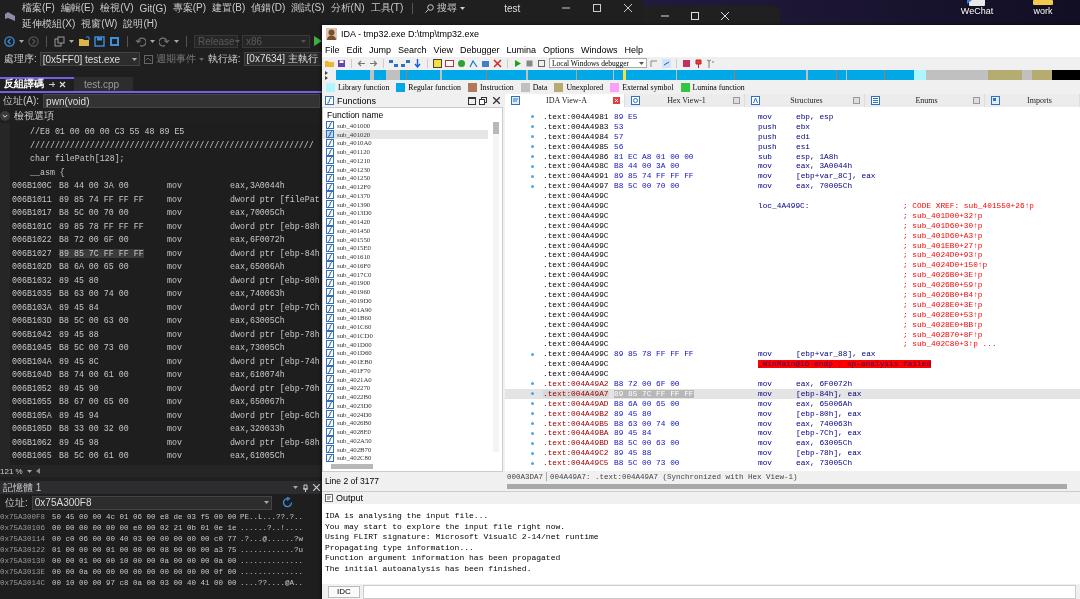 This screenshot has height=599, width=1080. Describe the element at coordinates (11, 471) in the screenshot. I see `zoom-level: 121 %` at that location.